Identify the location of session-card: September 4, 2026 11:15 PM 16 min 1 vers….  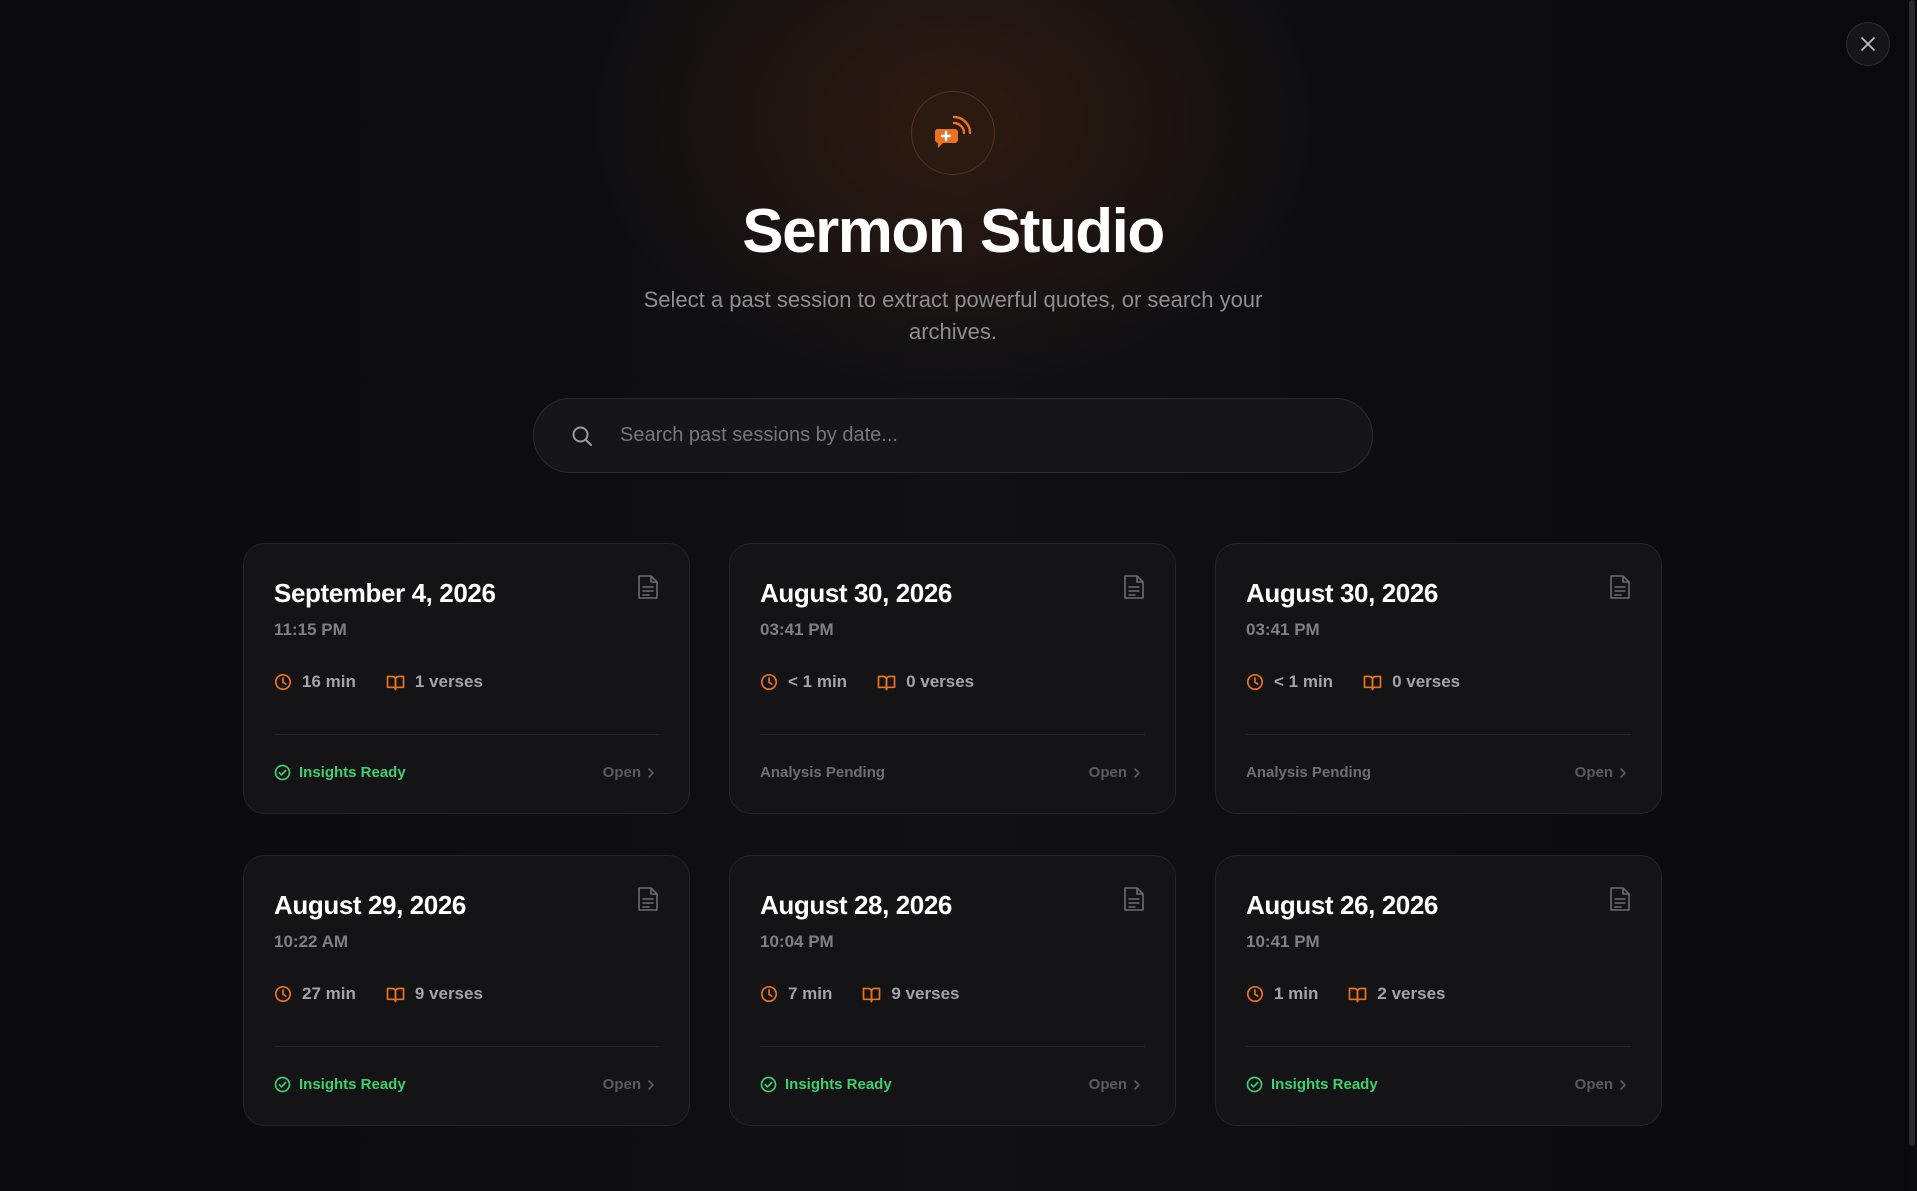
(466, 678).